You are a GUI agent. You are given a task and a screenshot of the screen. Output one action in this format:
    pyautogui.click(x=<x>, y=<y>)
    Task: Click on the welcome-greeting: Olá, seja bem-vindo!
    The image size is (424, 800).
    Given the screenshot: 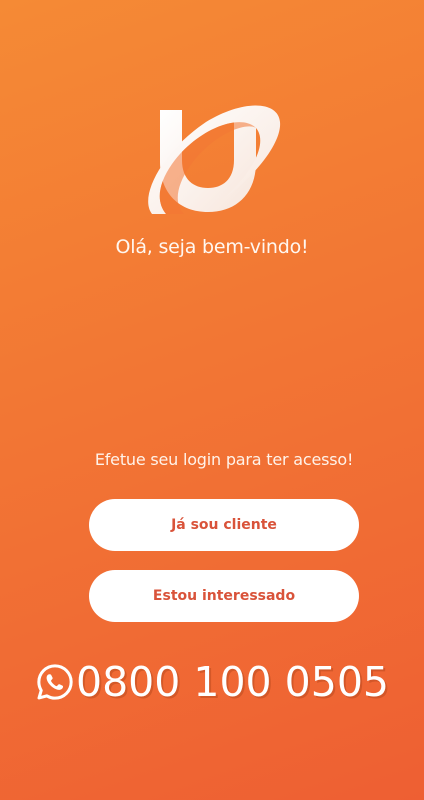 What is the action you would take?
    pyautogui.click(x=212, y=247)
    